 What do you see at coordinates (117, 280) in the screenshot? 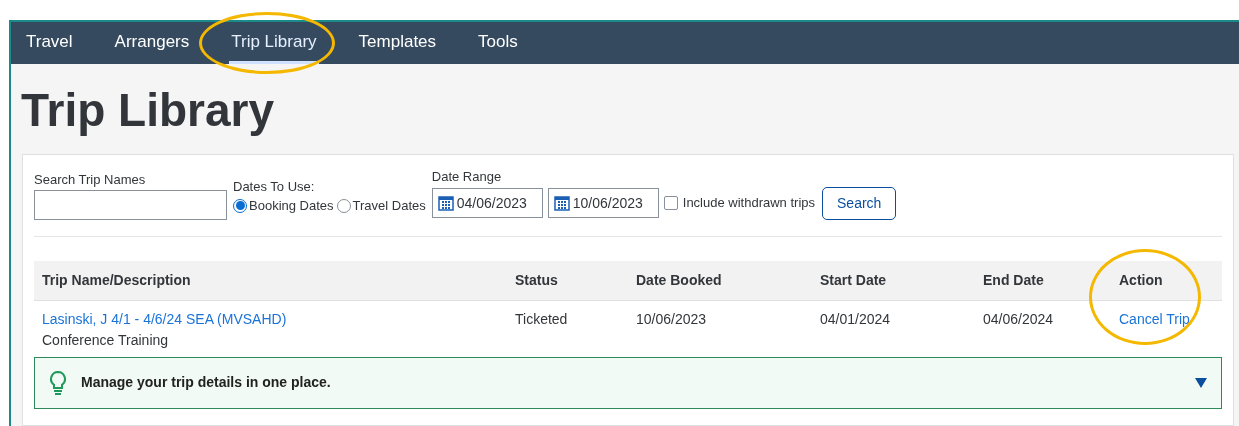
I see `column-header: Trip Name/Description` at bounding box center [117, 280].